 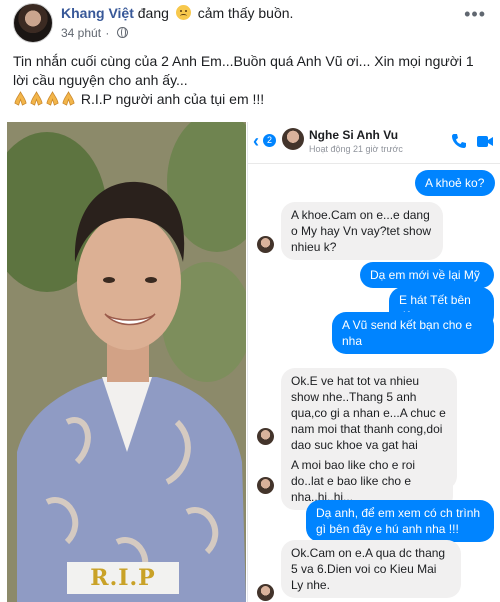 I want to click on feeling-label: cảm thấy buồn., so click(x=245, y=13).